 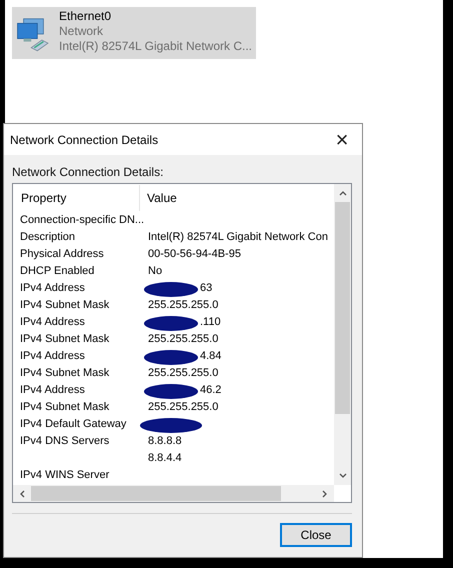 What do you see at coordinates (65, 475) in the screenshot?
I see `property-cell: IPv4 WINS Server` at bounding box center [65, 475].